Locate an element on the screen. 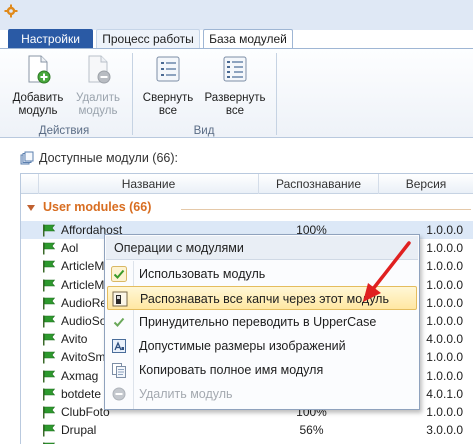 This screenshot has height=444, width=473. title-strip is located at coordinates (236, 15).